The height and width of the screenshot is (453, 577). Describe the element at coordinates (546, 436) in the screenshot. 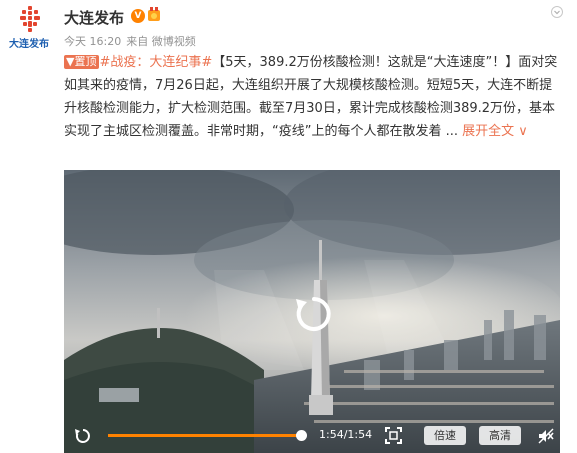

I see `mute-icon` at that location.